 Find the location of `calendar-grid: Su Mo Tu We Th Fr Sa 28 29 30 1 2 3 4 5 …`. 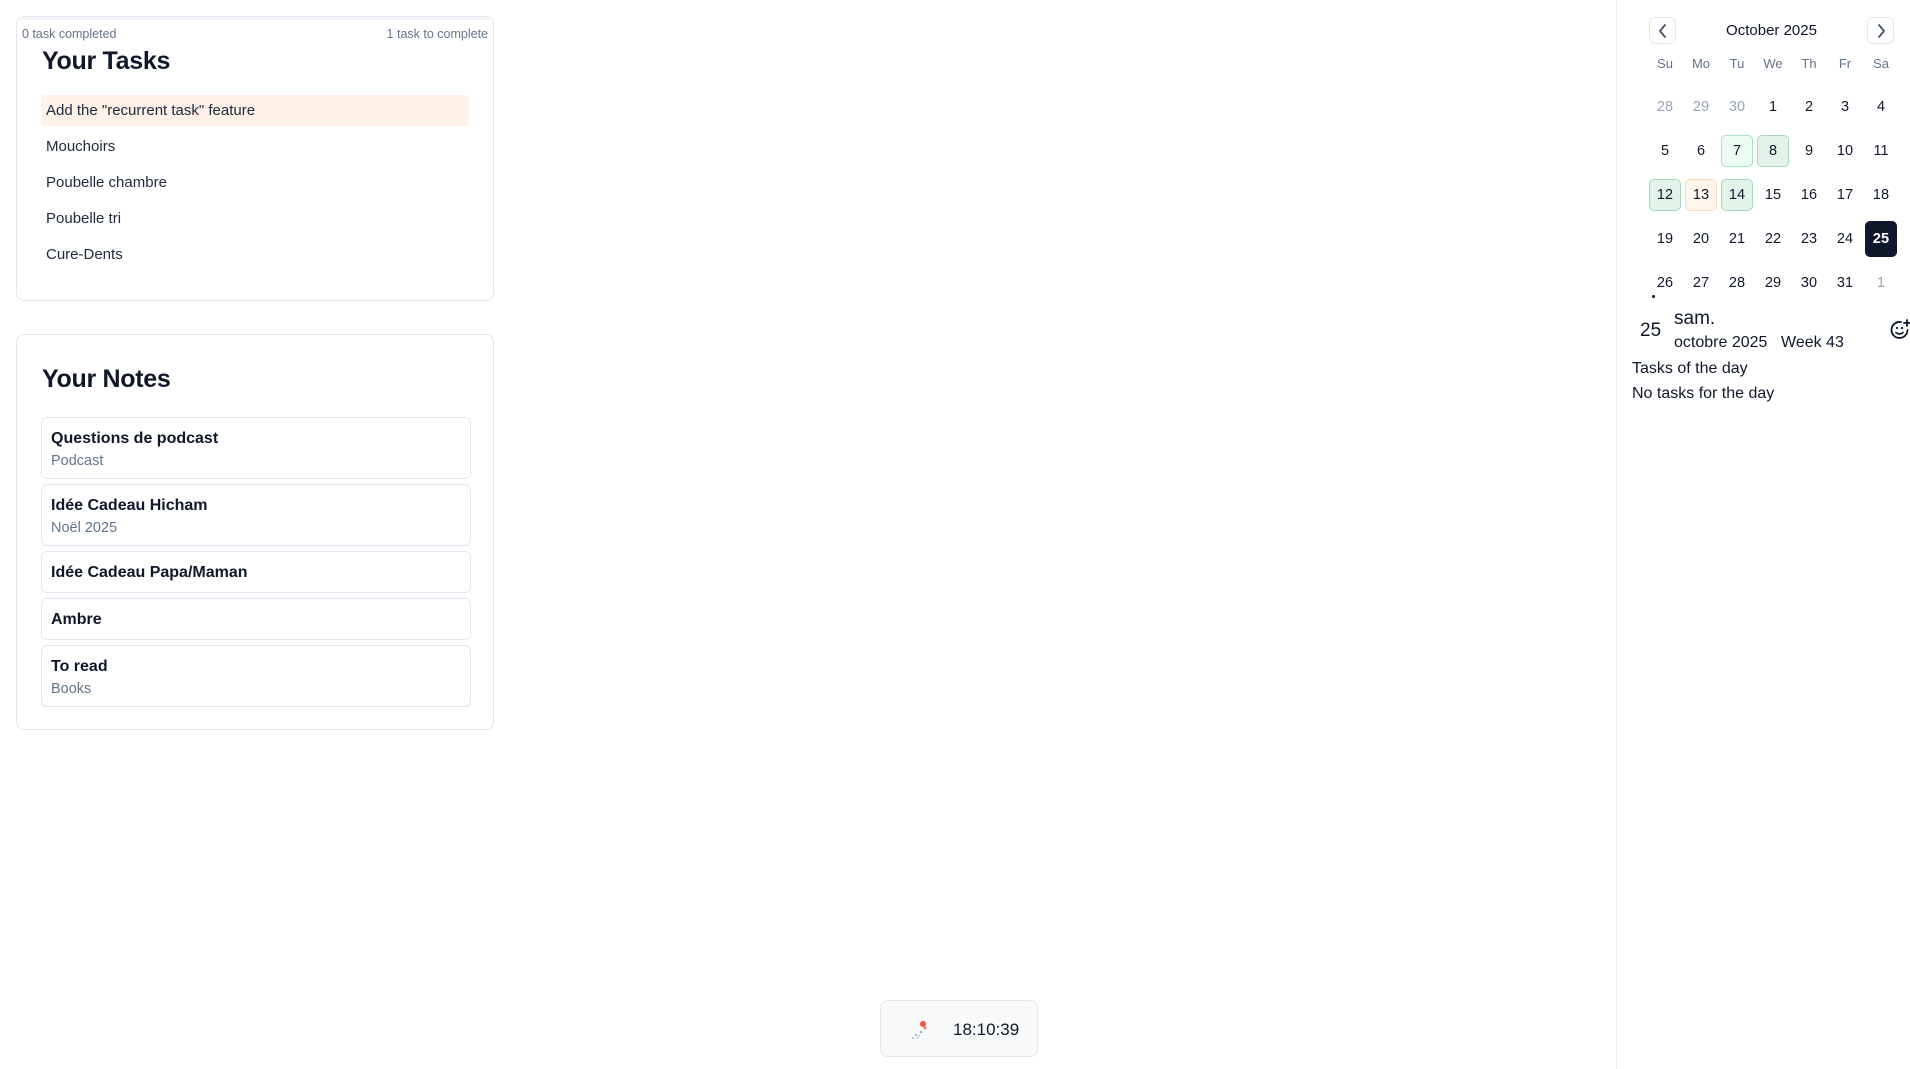

calendar-grid: Su Mo Tu We Th Fr Sa 28 29 30 1 2 3 4 5 … is located at coordinates (1773, 180).